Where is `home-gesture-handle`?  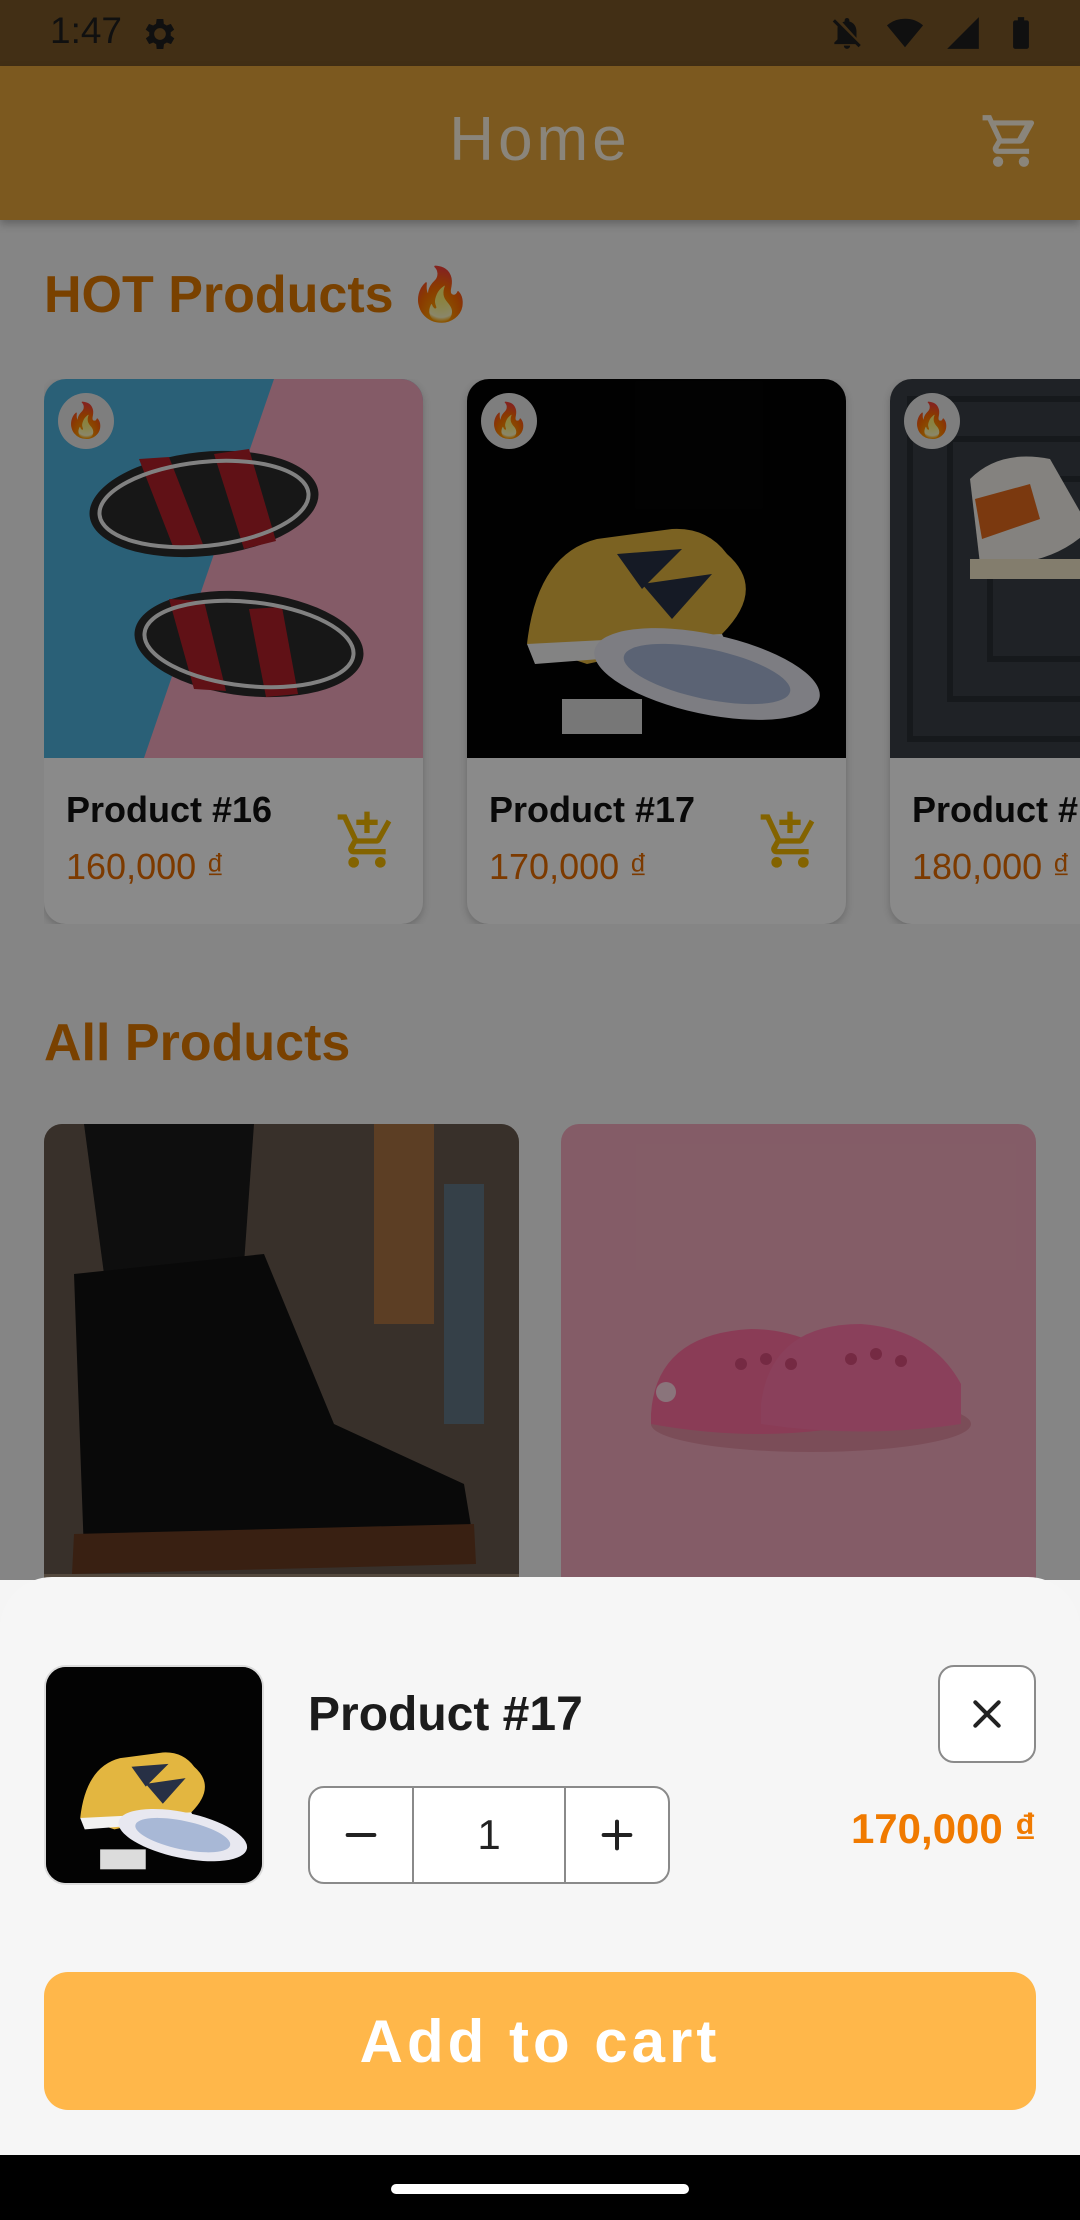 home-gesture-handle is located at coordinates (540, 2189).